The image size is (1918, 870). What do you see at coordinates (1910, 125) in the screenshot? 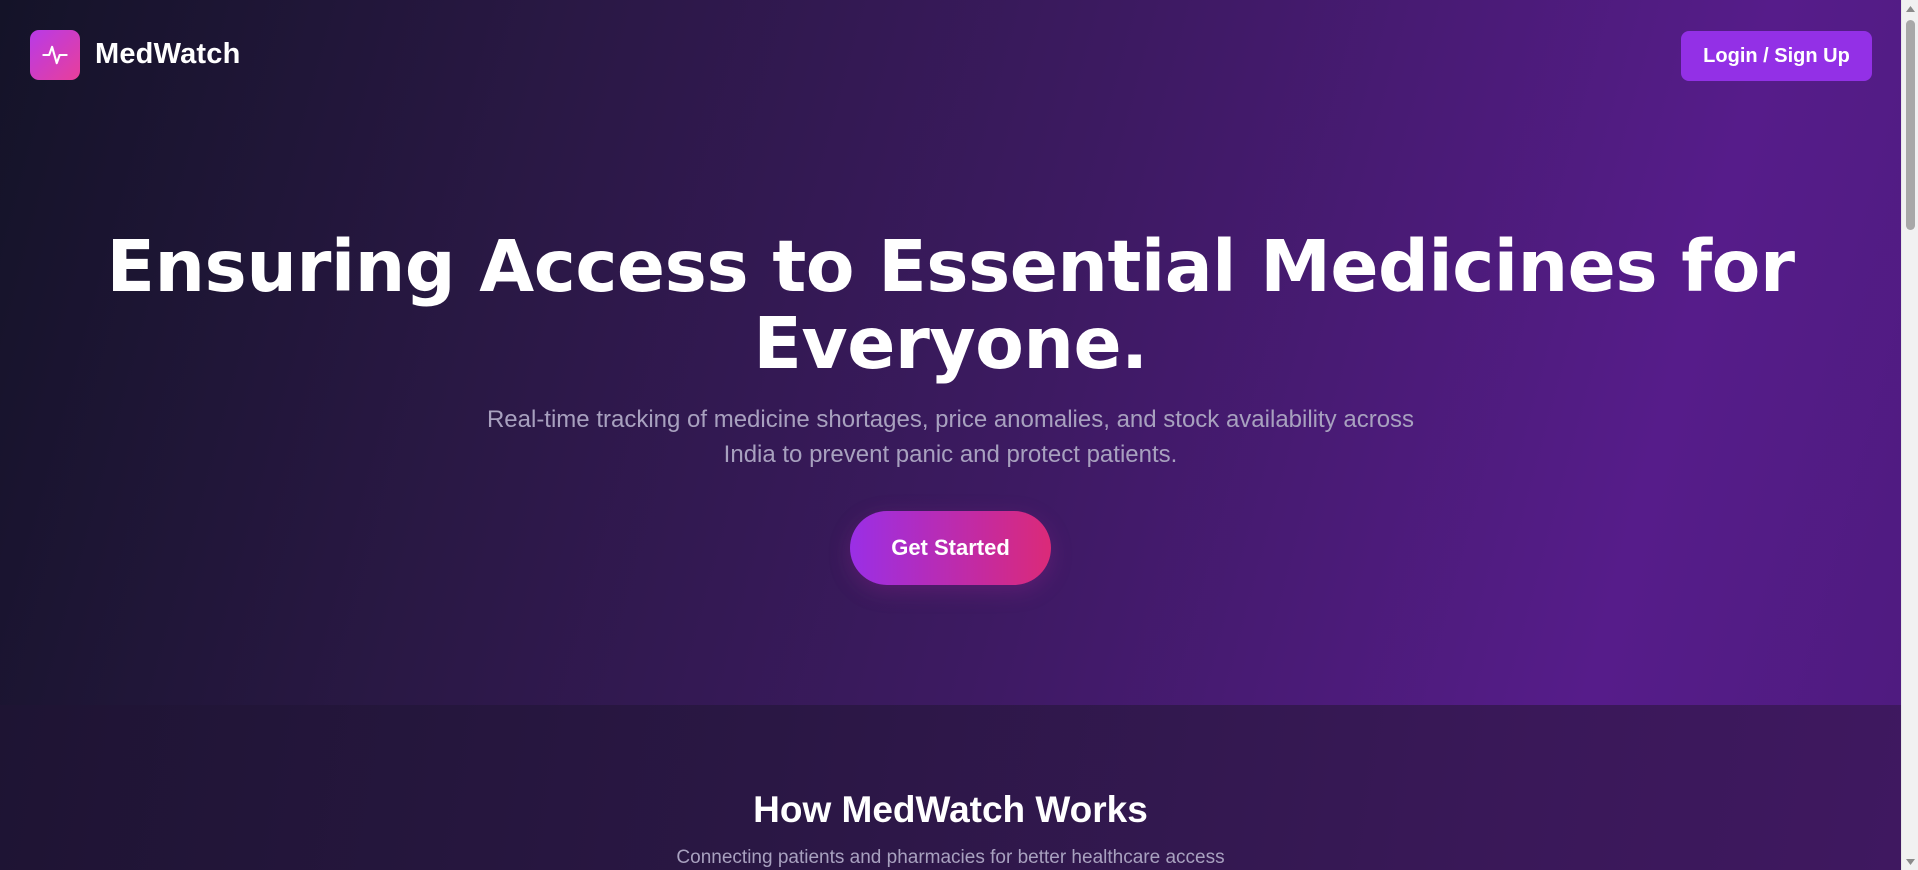
I see `scrollbar-thumb` at bounding box center [1910, 125].